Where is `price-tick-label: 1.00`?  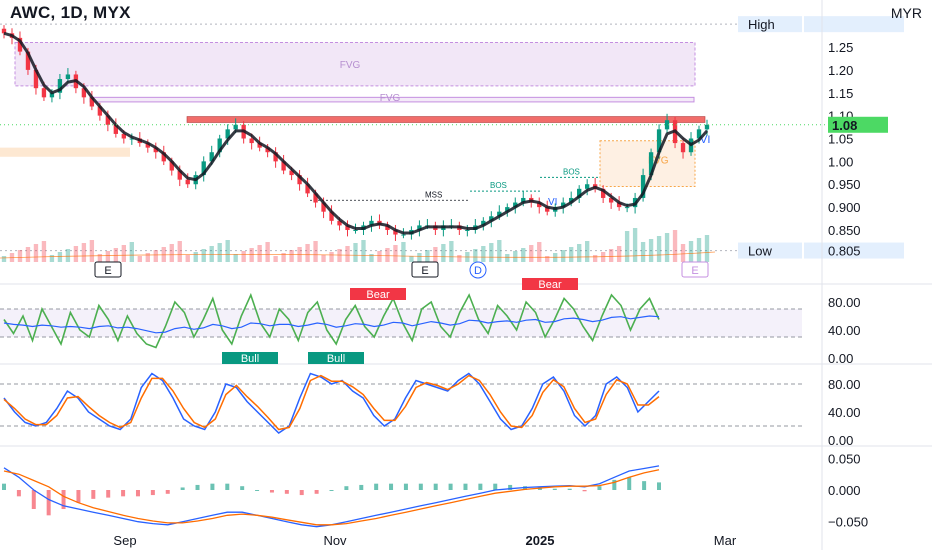
price-tick-label: 1.00 is located at coordinates (840, 161).